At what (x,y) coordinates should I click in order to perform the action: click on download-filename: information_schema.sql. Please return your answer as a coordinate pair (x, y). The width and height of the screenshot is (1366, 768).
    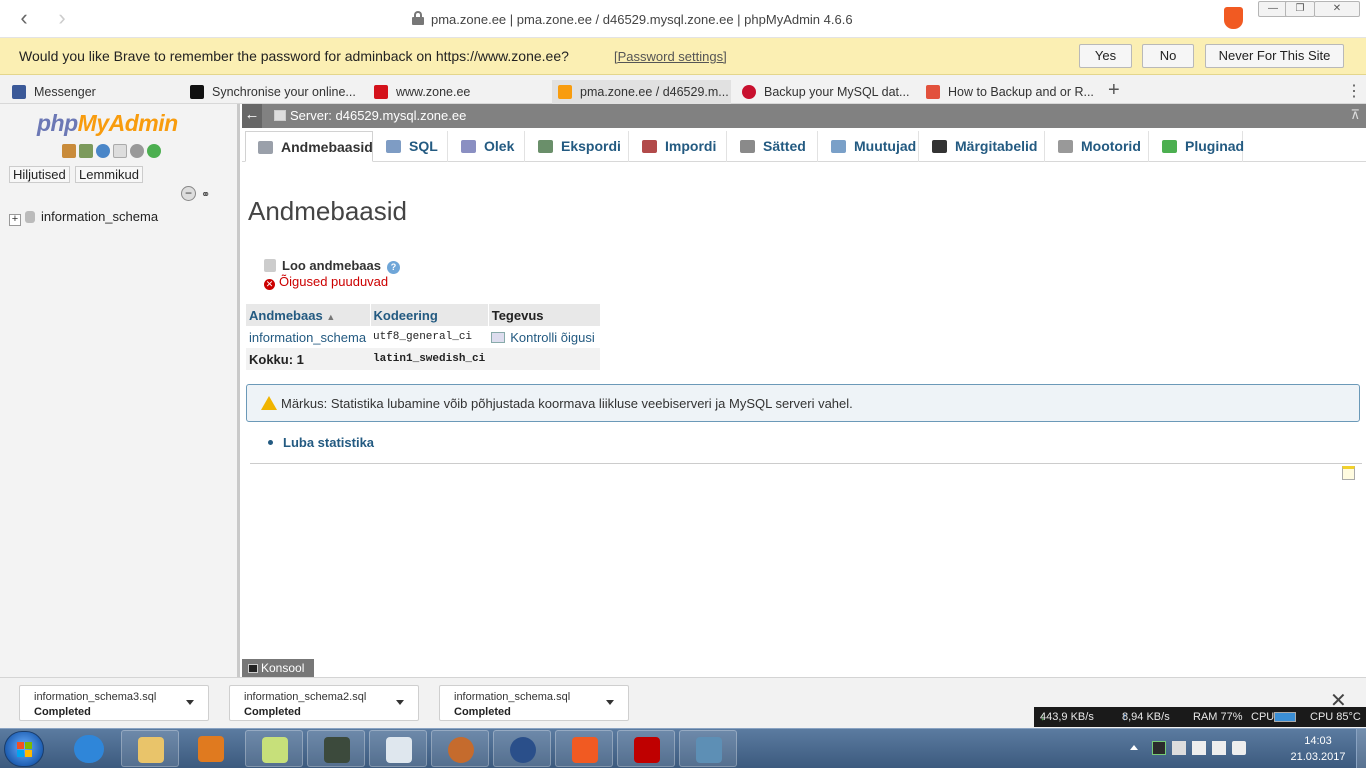
    Looking at the image, I should click on (512, 697).